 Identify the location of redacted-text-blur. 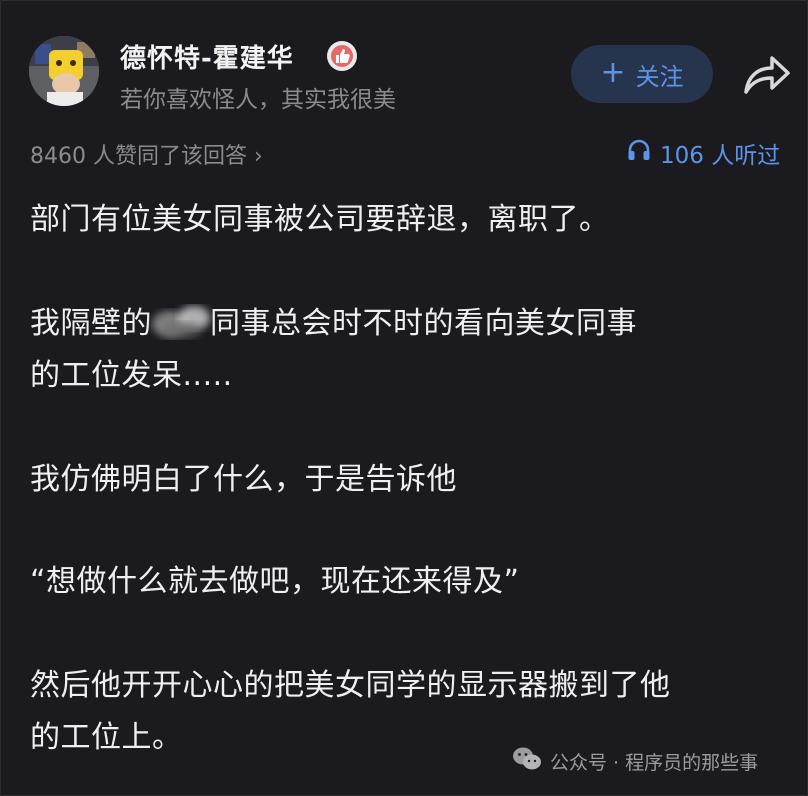
(181, 322).